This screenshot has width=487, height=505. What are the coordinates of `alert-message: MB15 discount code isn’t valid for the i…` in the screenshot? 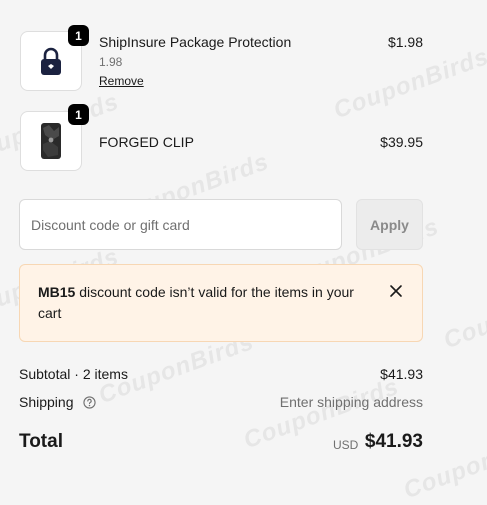 It's located at (203, 303).